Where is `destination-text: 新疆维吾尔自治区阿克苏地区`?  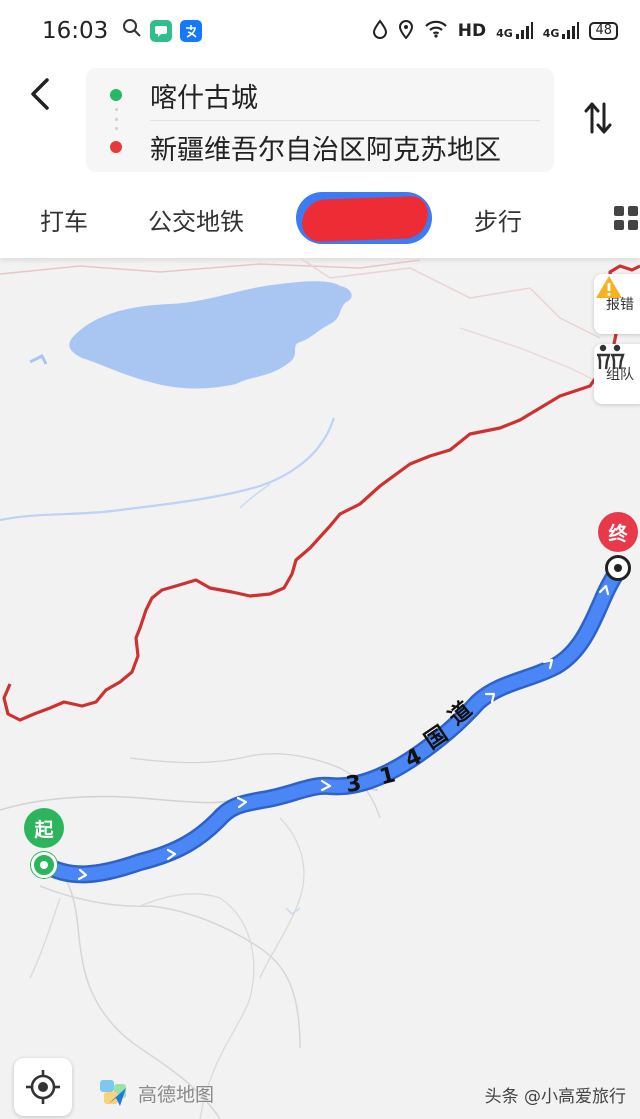
destination-text: 新疆维吾尔自治区阿克苏地区 is located at coordinates (325, 150).